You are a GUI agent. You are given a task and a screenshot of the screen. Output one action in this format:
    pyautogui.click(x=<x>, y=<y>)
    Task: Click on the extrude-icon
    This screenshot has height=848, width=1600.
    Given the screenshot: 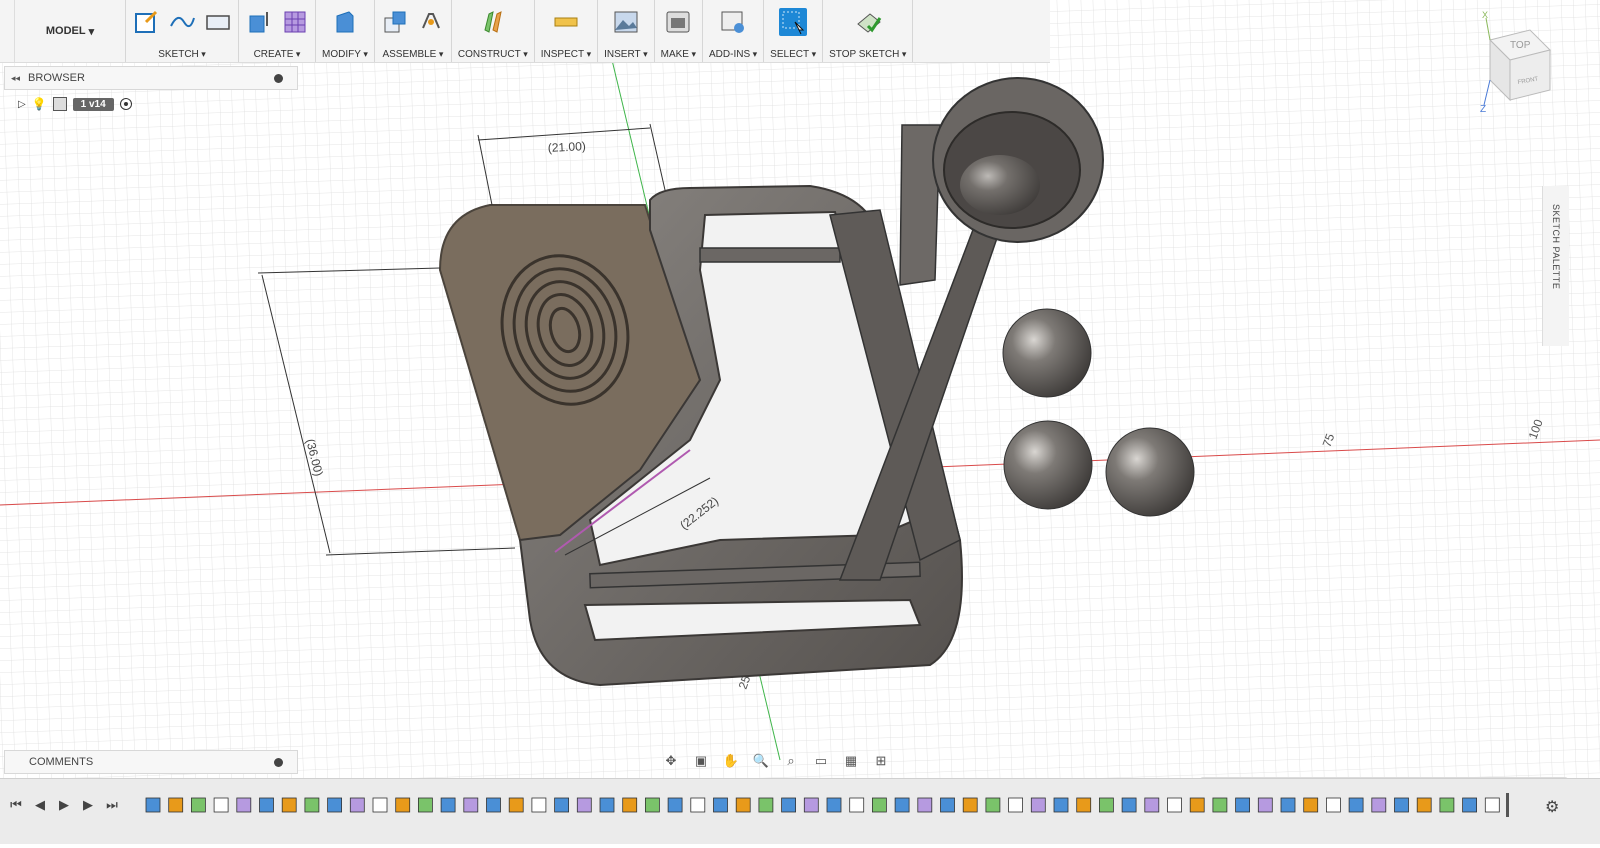 What is the action you would take?
    pyautogui.click(x=259, y=22)
    